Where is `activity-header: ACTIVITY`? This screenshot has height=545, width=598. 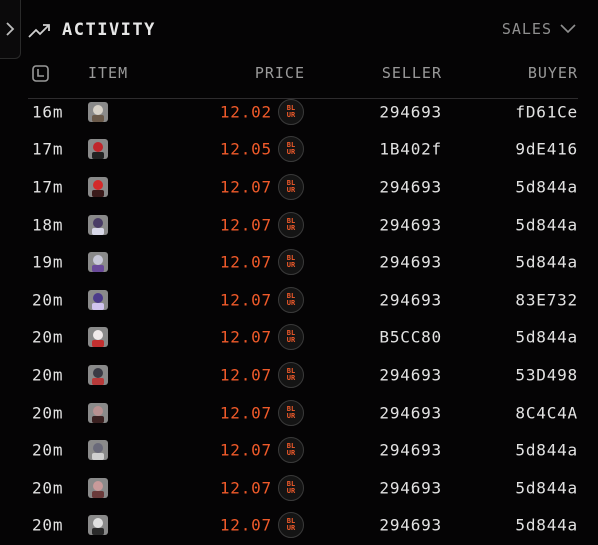
activity-header: ACTIVITY is located at coordinates (92, 30).